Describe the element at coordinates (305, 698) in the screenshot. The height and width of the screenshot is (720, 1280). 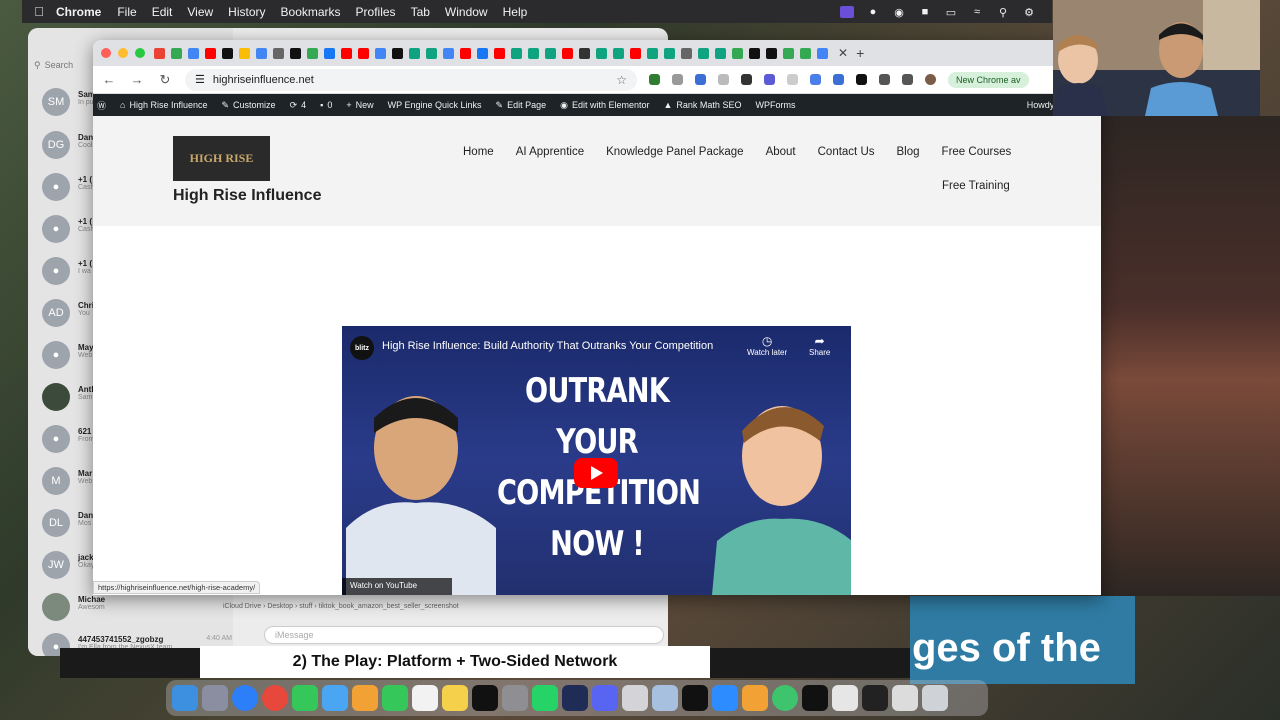
I see `messages-icon` at that location.